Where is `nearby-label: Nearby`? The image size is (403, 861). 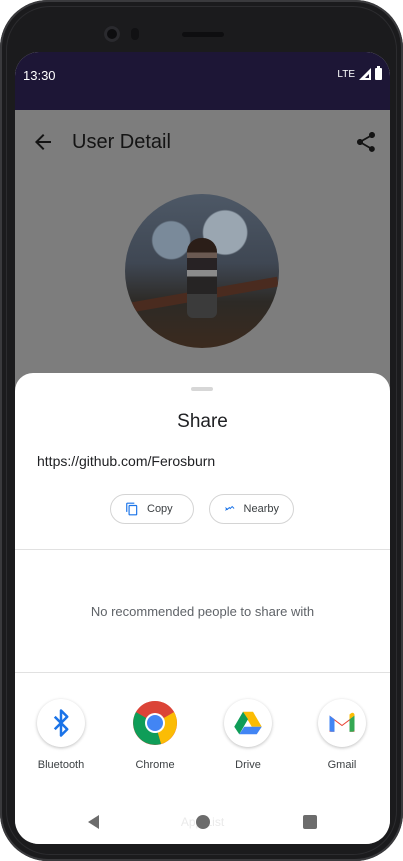 nearby-label: Nearby is located at coordinates (261, 509).